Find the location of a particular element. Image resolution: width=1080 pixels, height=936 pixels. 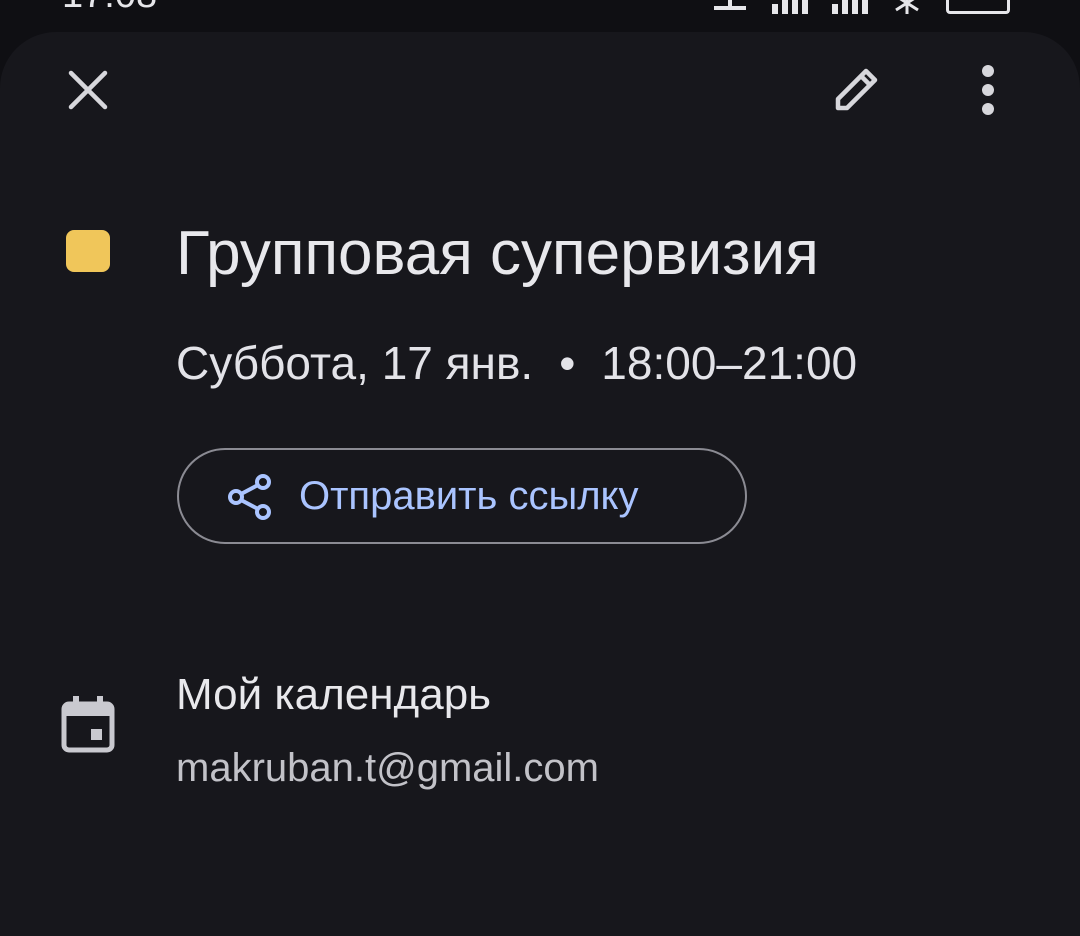

pencil-icon is located at coordinates (856, 89).